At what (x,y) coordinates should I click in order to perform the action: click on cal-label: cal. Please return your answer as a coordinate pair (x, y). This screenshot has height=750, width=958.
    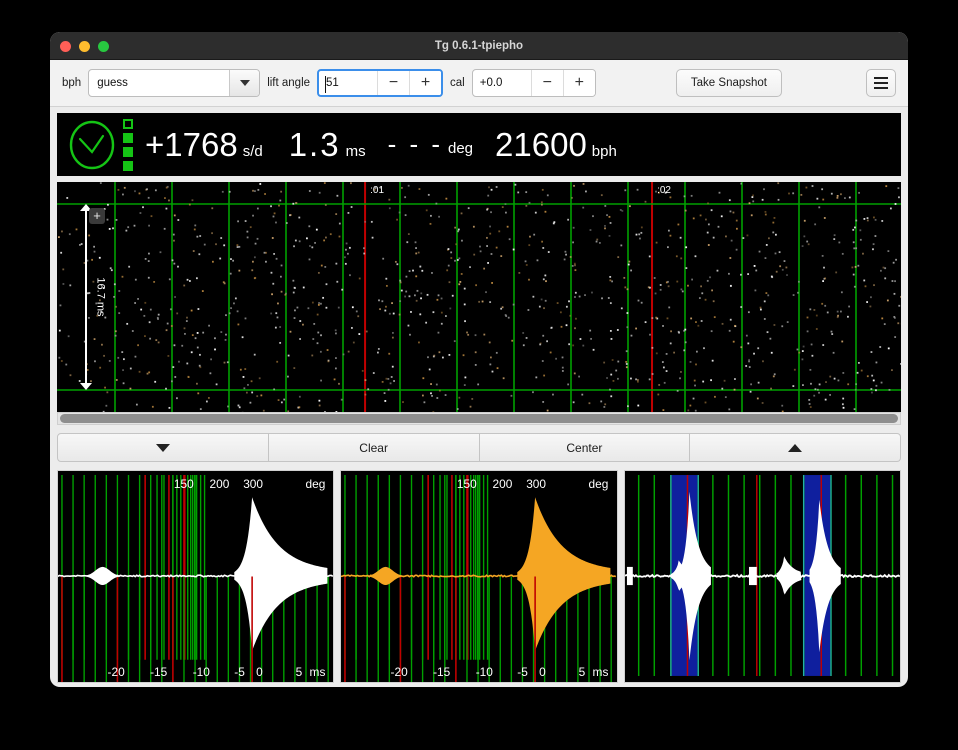
    Looking at the image, I should click on (457, 83).